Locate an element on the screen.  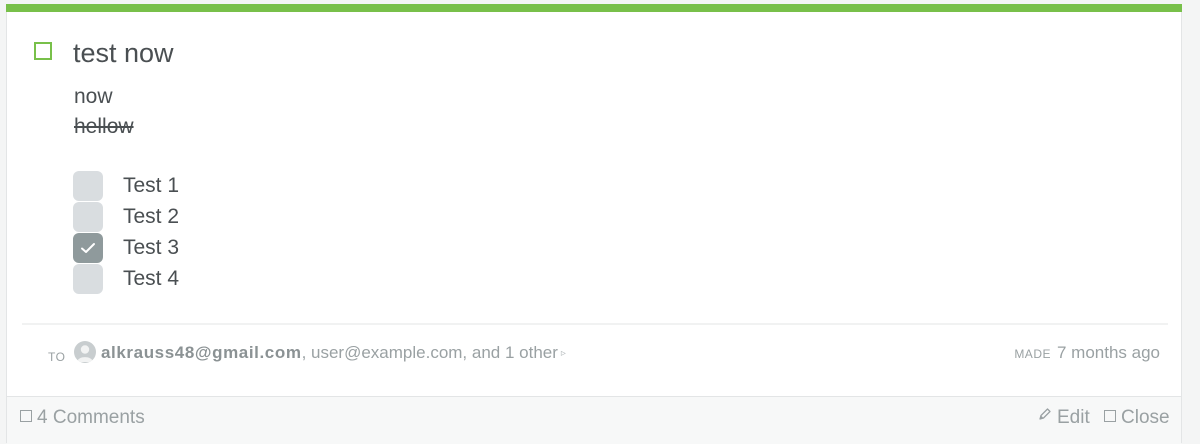
checklist-item-test-4: Test 4 is located at coordinates (173, 279).